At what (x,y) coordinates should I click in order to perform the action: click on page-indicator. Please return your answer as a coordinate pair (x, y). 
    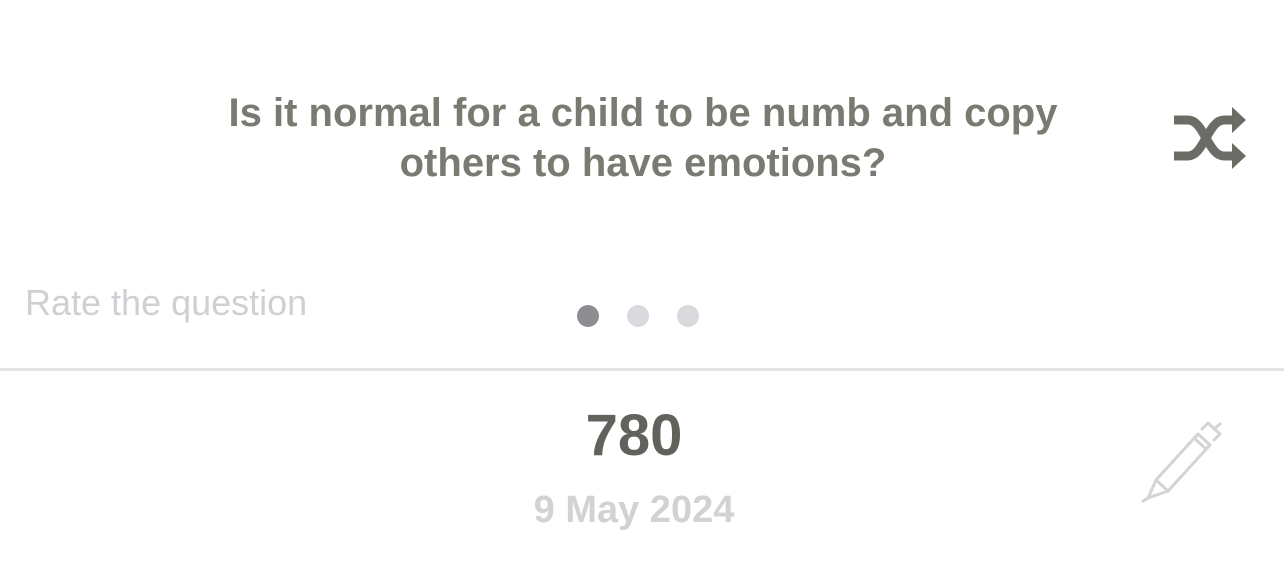
    Looking at the image, I should click on (638, 316).